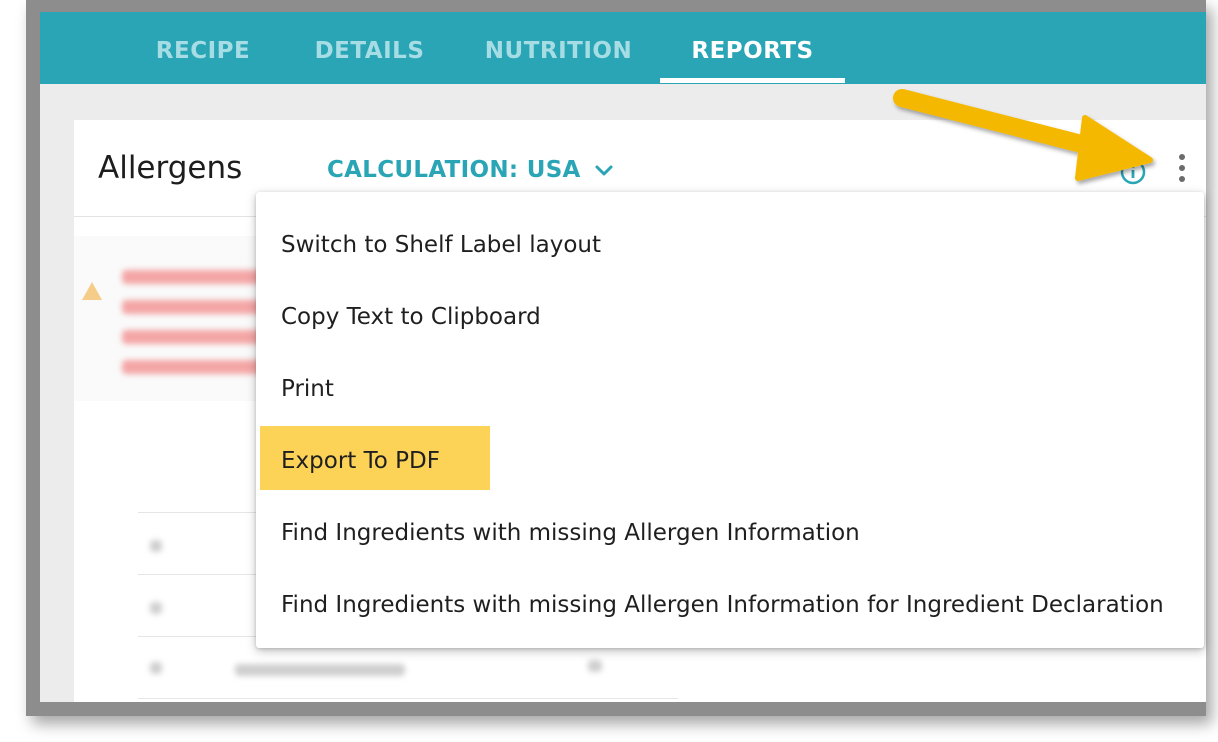 This screenshot has height=742, width=1218. I want to click on menu-item-print: Print, so click(730, 386).